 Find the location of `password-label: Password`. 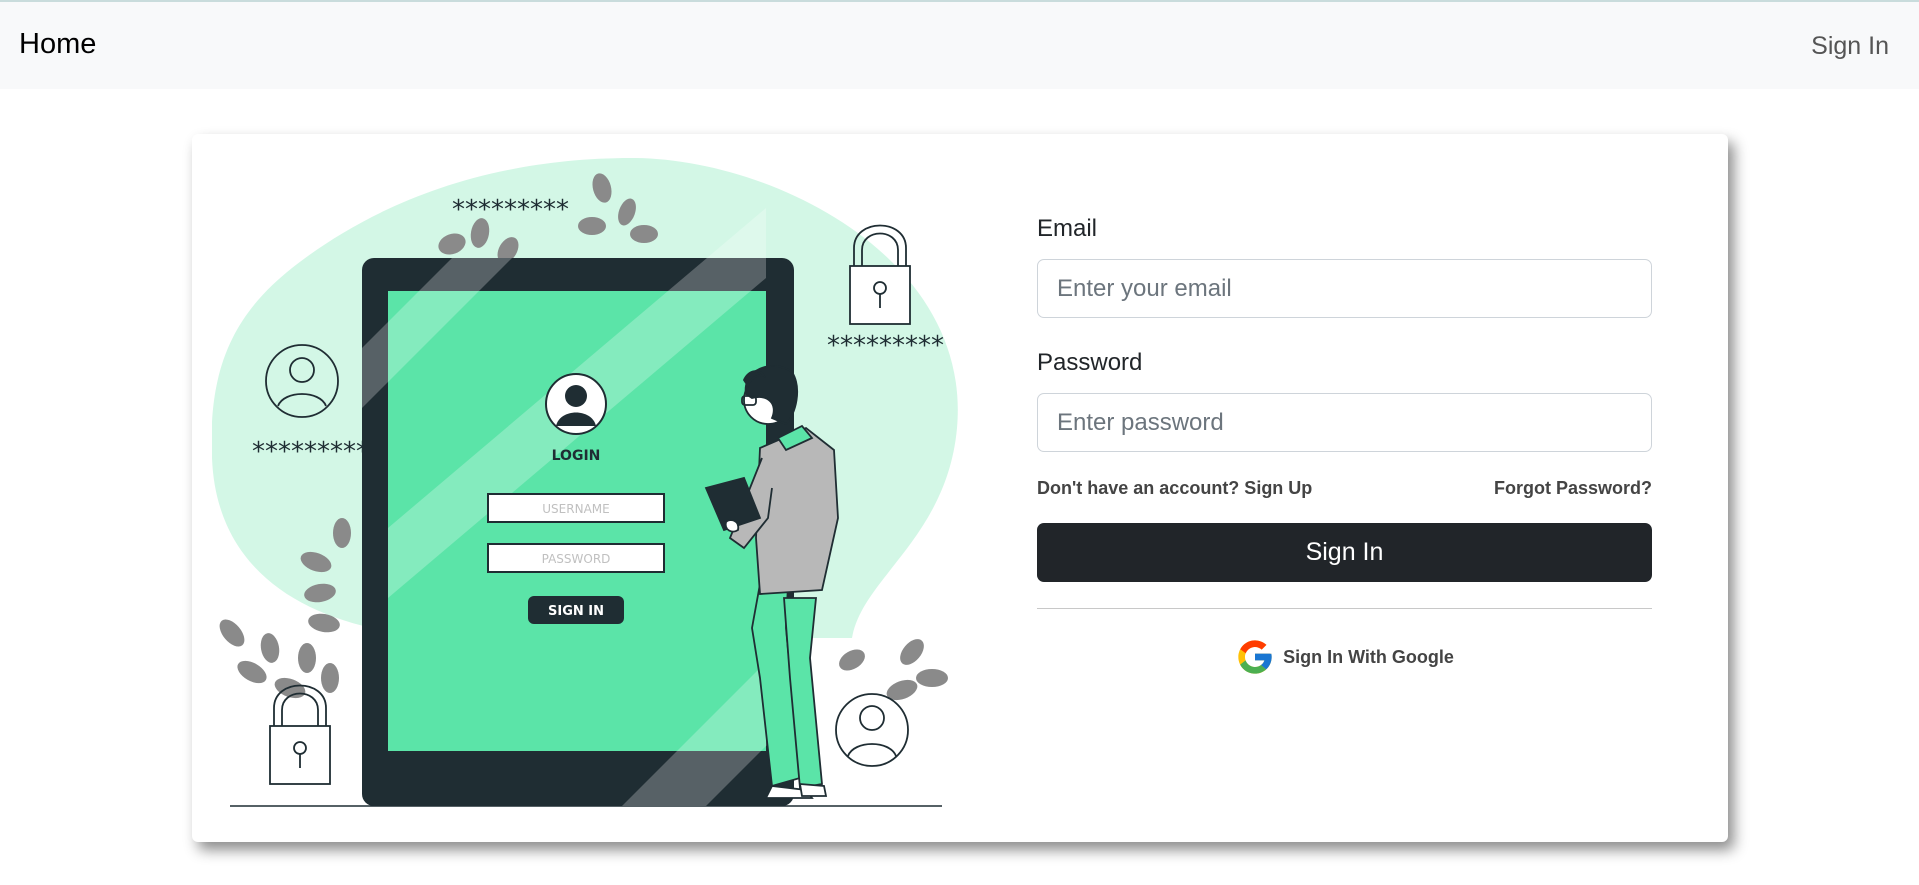

password-label: Password is located at coordinates (1090, 362).